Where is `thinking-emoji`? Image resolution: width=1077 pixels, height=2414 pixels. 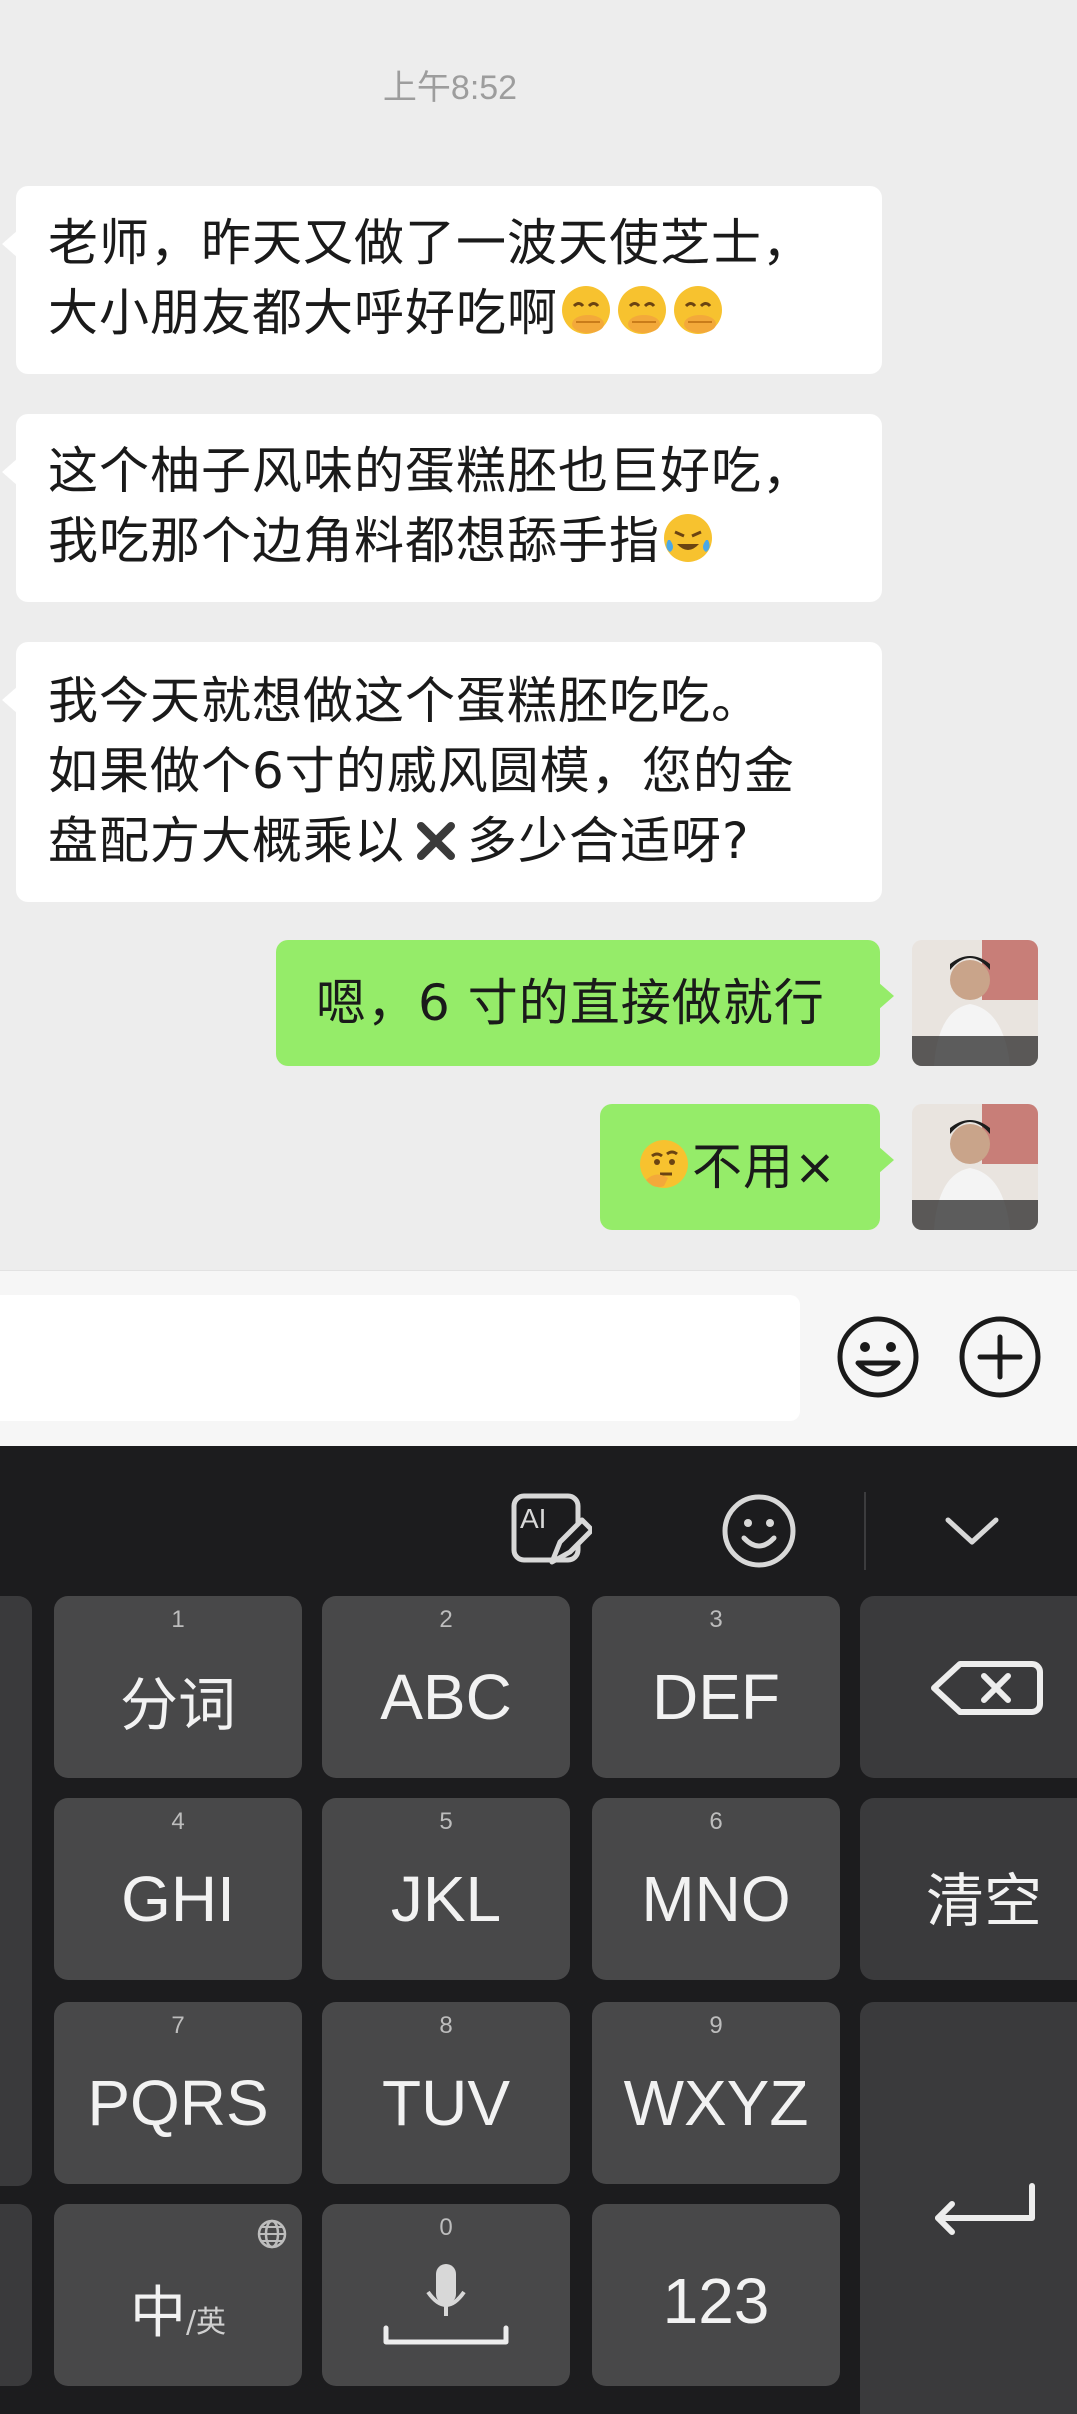 thinking-emoji is located at coordinates (664, 1164).